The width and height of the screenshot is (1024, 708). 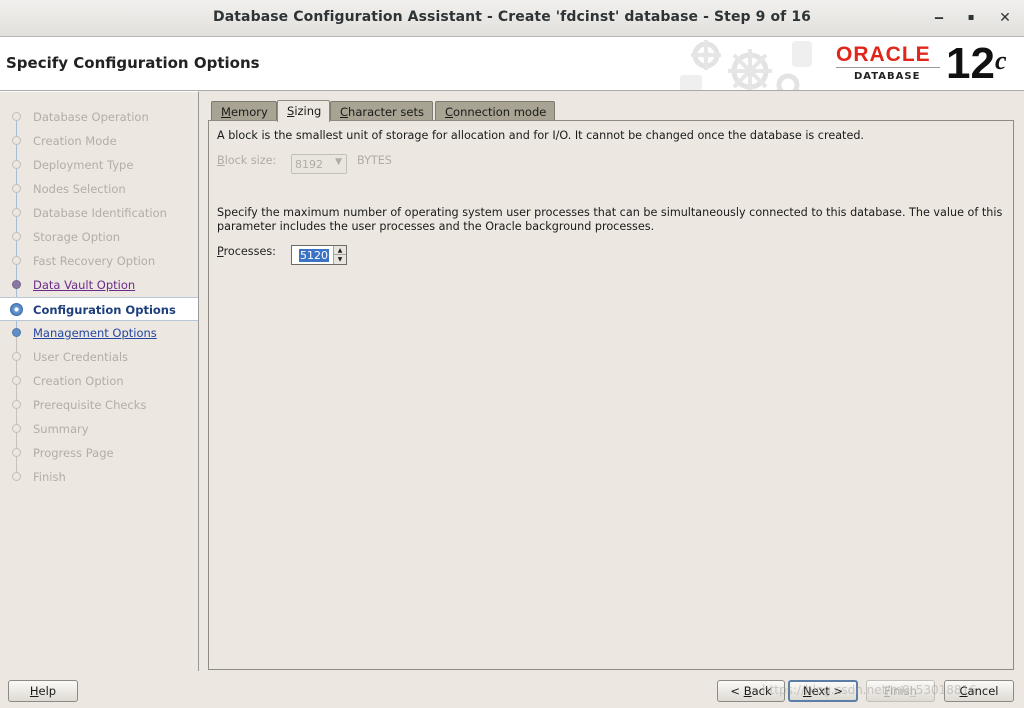 I want to click on block-size-label: Block size:, so click(x=246, y=160).